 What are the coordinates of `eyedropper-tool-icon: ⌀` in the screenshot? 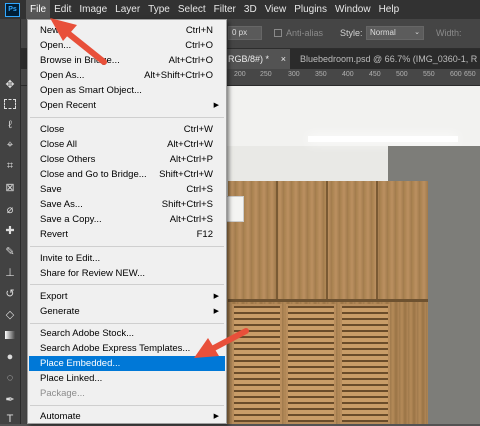 It's located at (10, 209).